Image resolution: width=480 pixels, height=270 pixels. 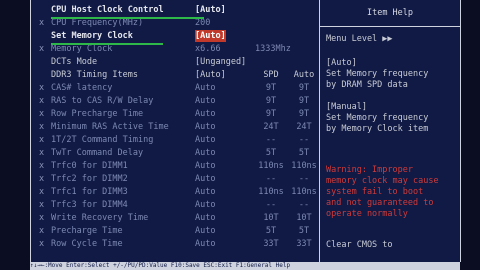 I want to click on setting-label: CAS# latency, so click(x=82, y=88).